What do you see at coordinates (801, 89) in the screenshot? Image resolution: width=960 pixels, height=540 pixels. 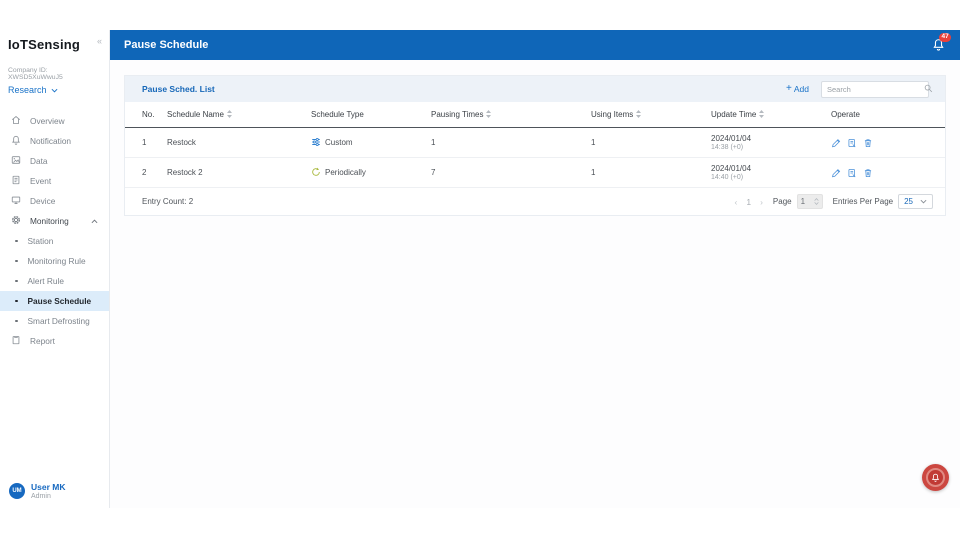 I see `add-button-label: Add` at bounding box center [801, 89].